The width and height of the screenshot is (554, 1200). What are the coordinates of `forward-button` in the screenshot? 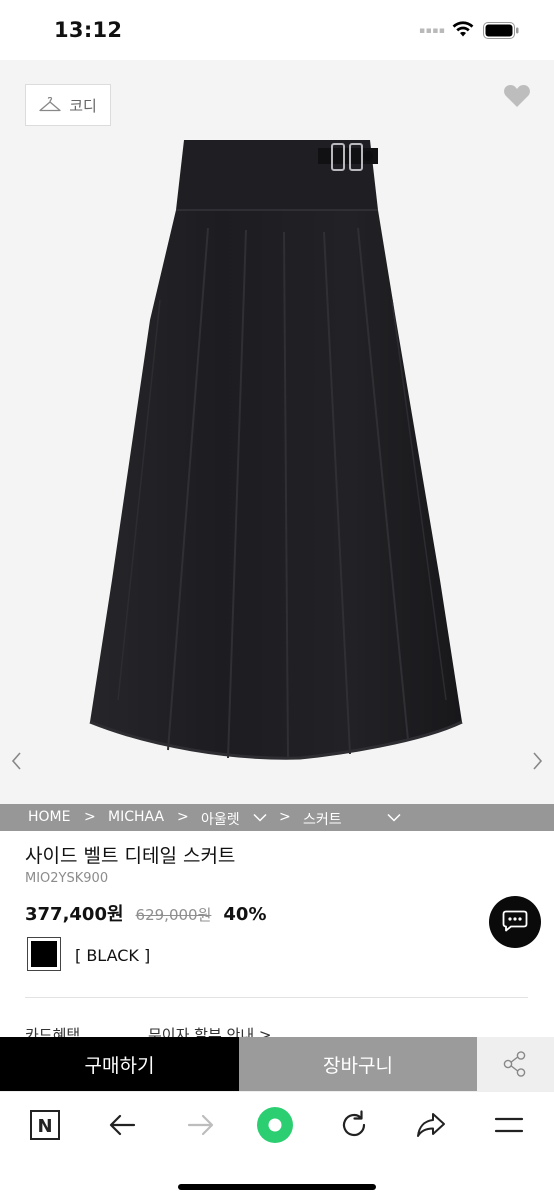 It's located at (200, 1125).